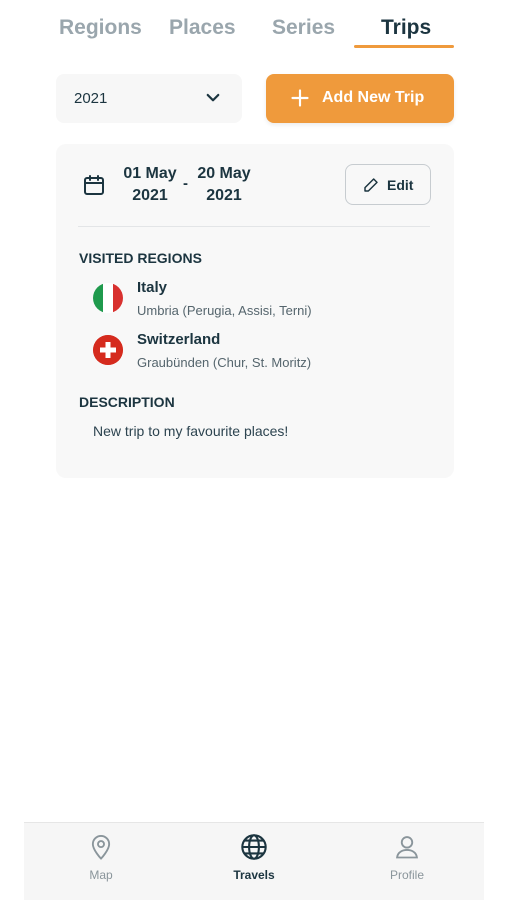 Image resolution: width=507 pixels, height=900 pixels. I want to click on tab-bar: Regions Places Series Trips, so click(256, 33).